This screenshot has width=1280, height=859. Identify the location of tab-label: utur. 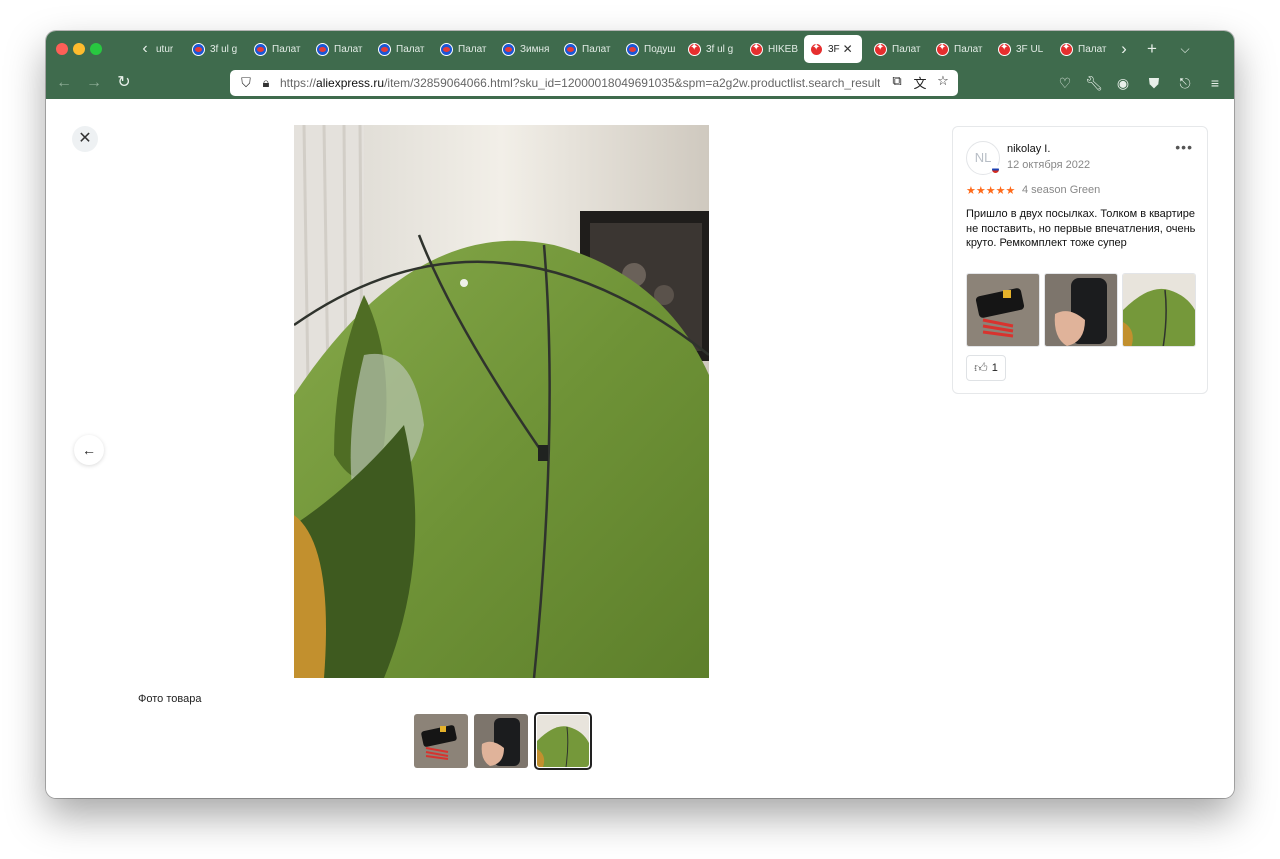
(165, 49).